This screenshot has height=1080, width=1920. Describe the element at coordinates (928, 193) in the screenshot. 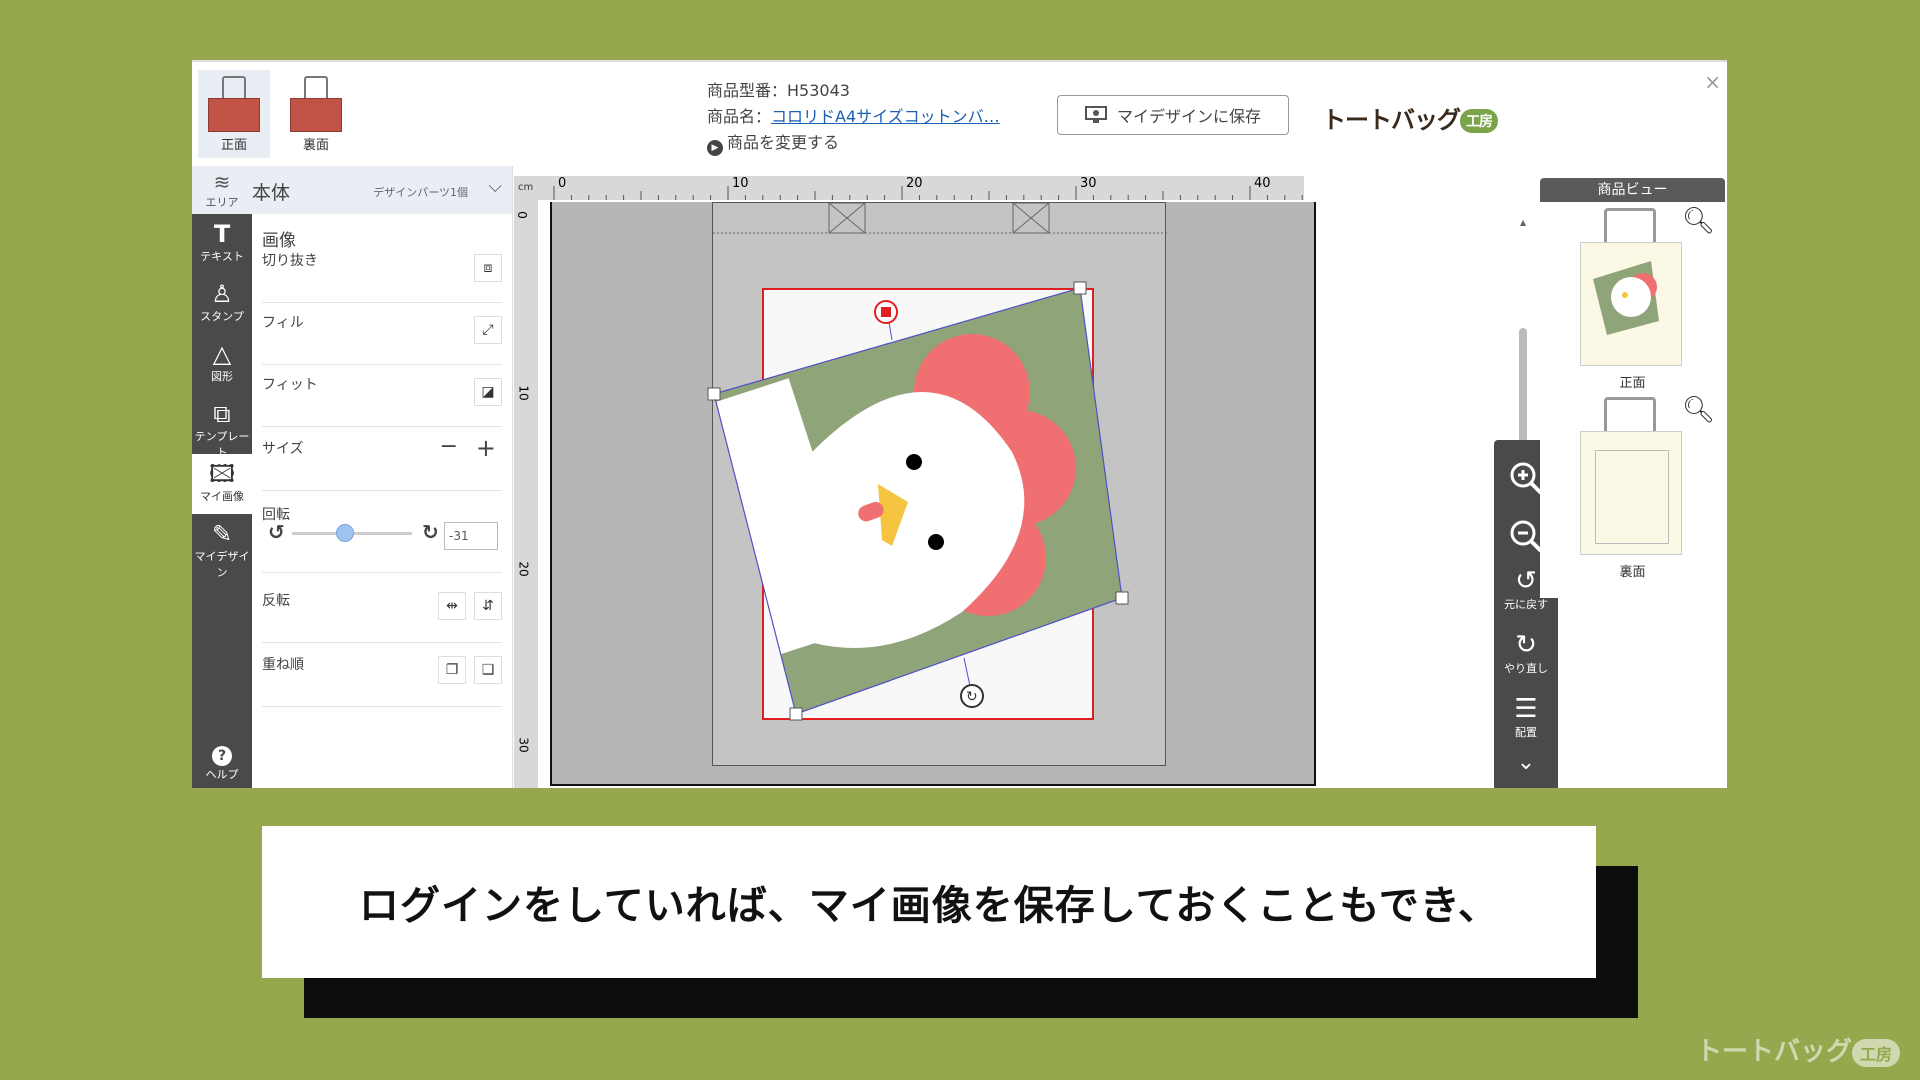

I see `ruler-top-ticks` at that location.